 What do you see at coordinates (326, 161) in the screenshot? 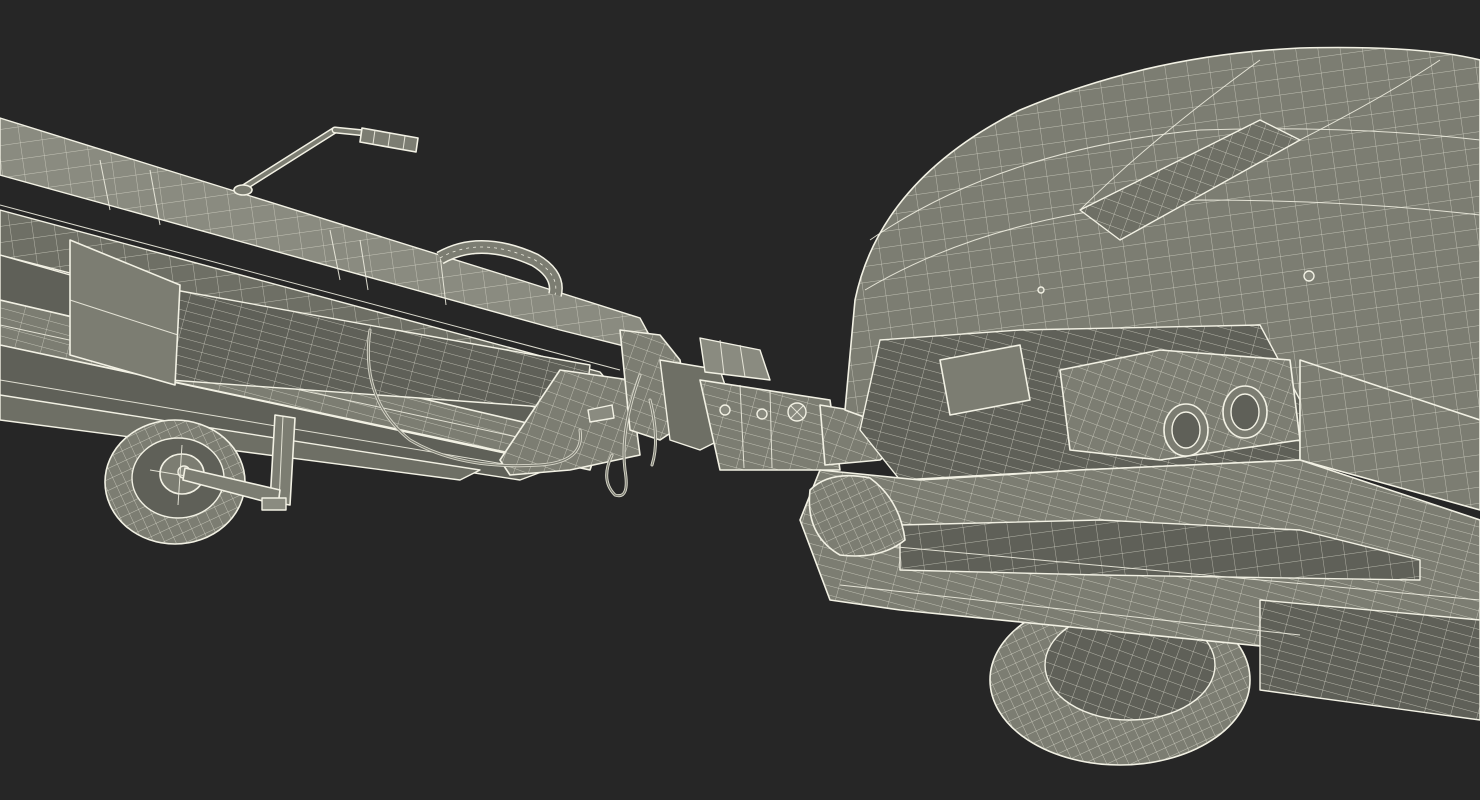
I see `jockey-crank-handle` at bounding box center [326, 161].